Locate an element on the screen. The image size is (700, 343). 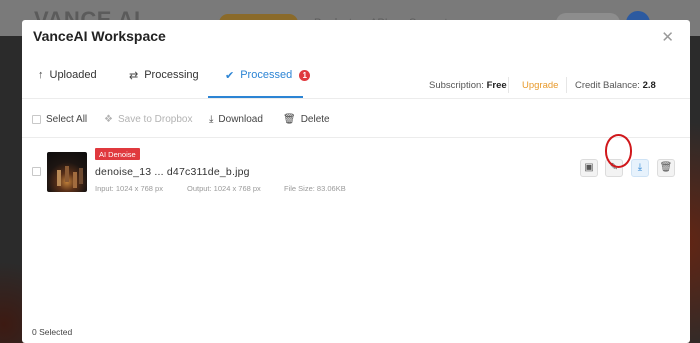
dropbox-icon: ❖ is located at coordinates (108, 119).